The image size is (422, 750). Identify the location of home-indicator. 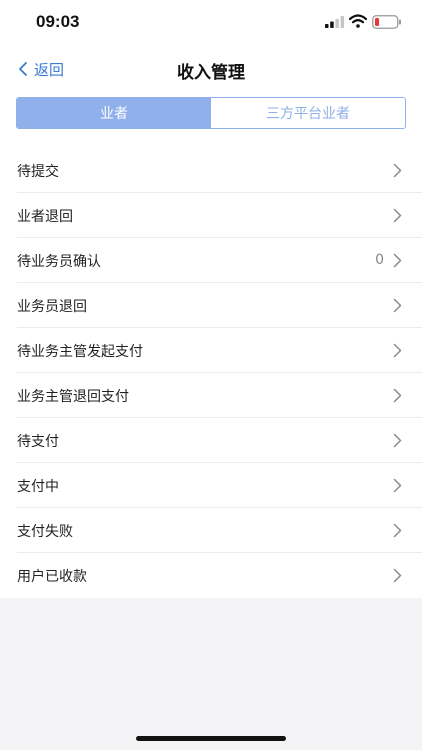
(211, 738).